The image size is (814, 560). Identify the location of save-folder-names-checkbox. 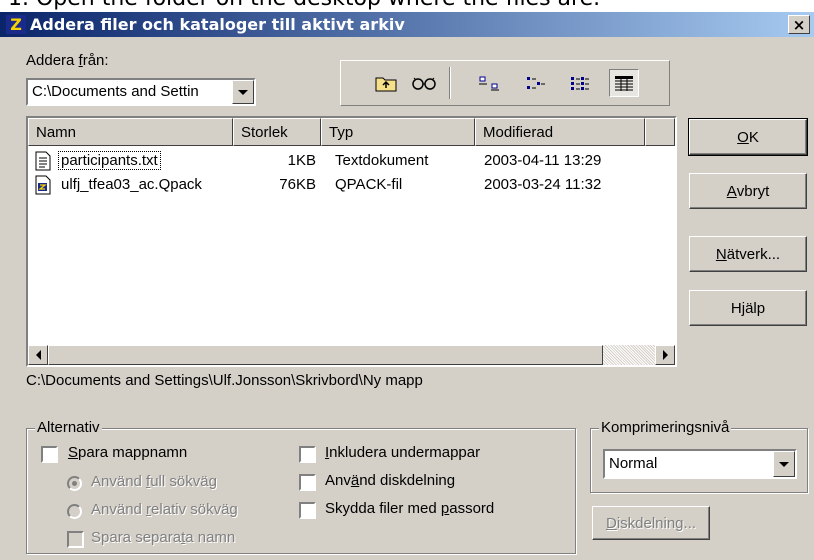
(49, 454).